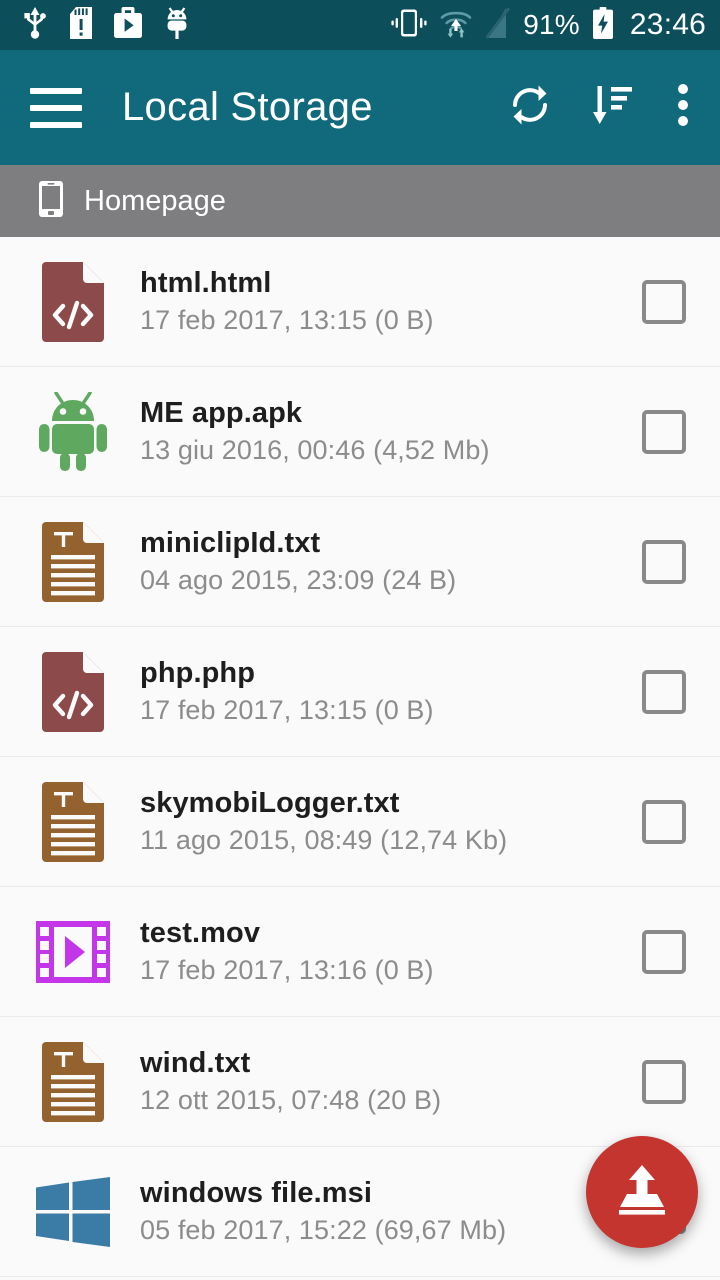 Image resolution: width=720 pixels, height=1280 pixels. Describe the element at coordinates (384, 561) in the screenshot. I see `file-text-block: miniclipId.txt 04 ago 2015, 23:09 (24 B)` at that location.